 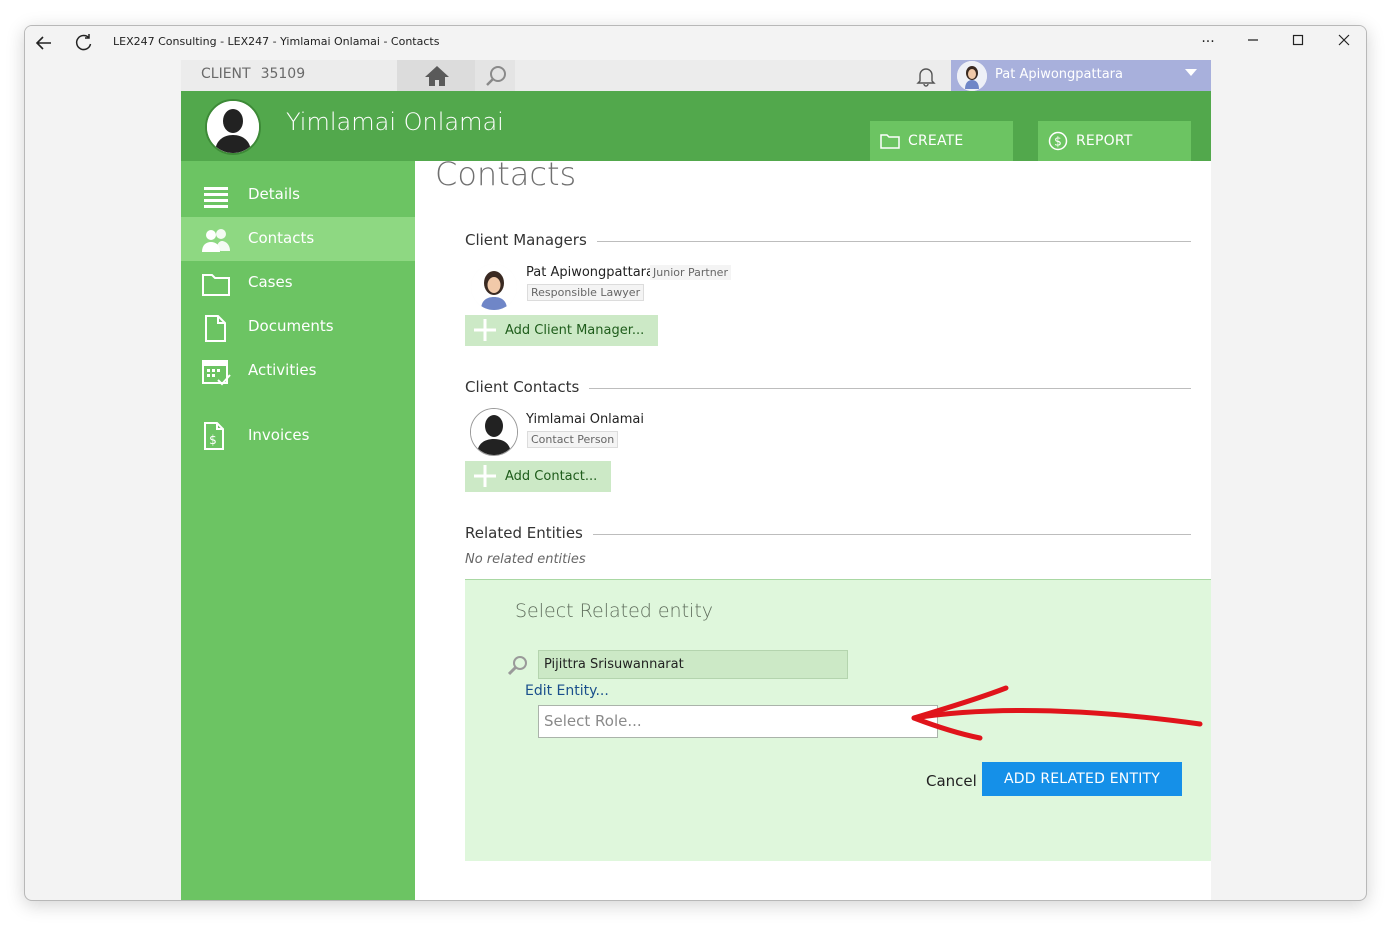 What do you see at coordinates (527, 387) in the screenshot?
I see `client-contacts-heading: Client Contacts` at bounding box center [527, 387].